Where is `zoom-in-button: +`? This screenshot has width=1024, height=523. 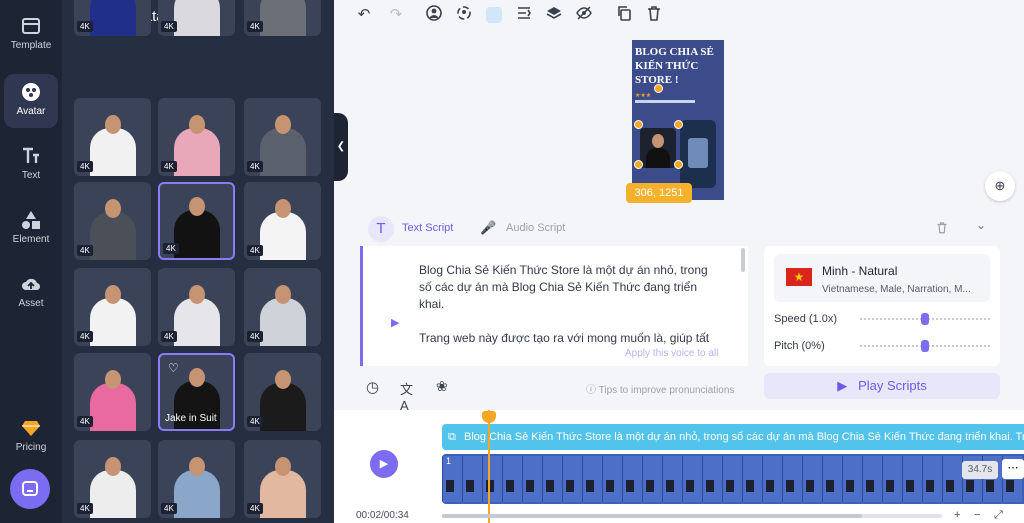
zoom-in-button: + is located at coordinates (957, 515).